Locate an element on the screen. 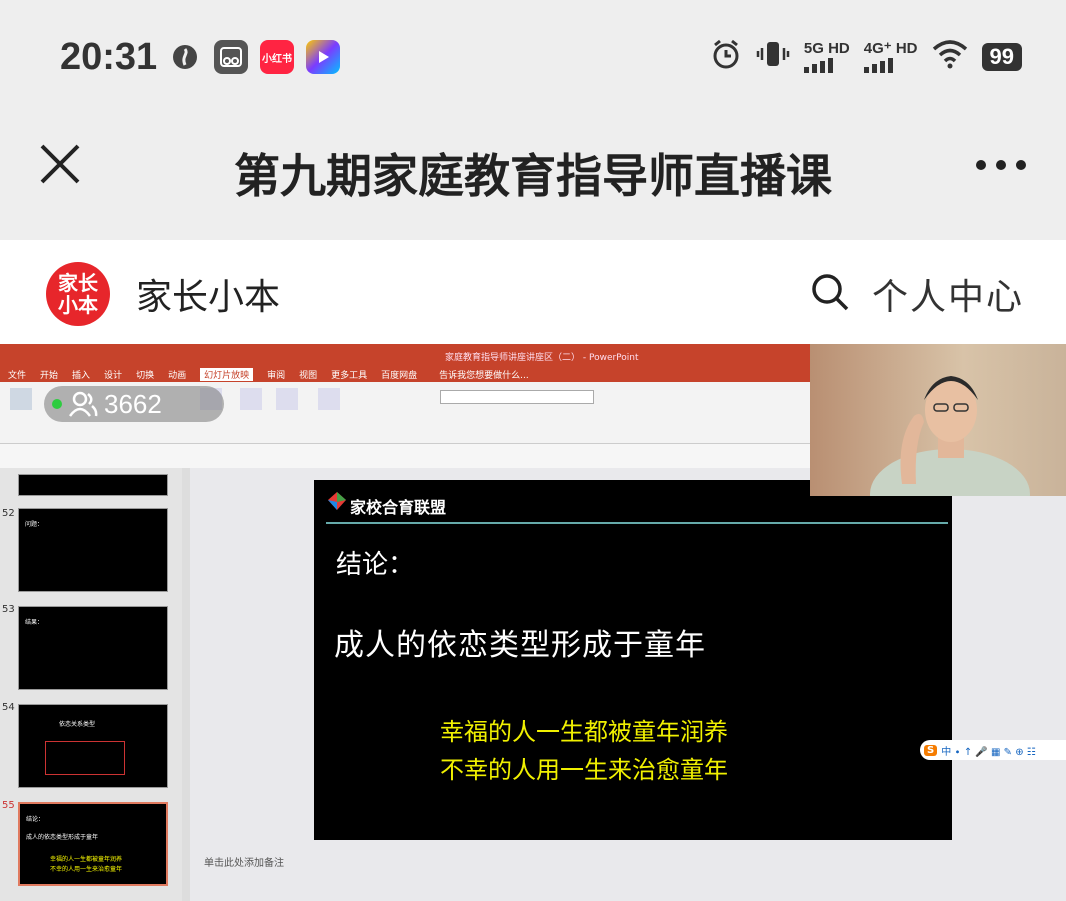 The image size is (1066, 901). slide-line-1: 幸福的人一生都被童年润养 is located at coordinates (584, 732).